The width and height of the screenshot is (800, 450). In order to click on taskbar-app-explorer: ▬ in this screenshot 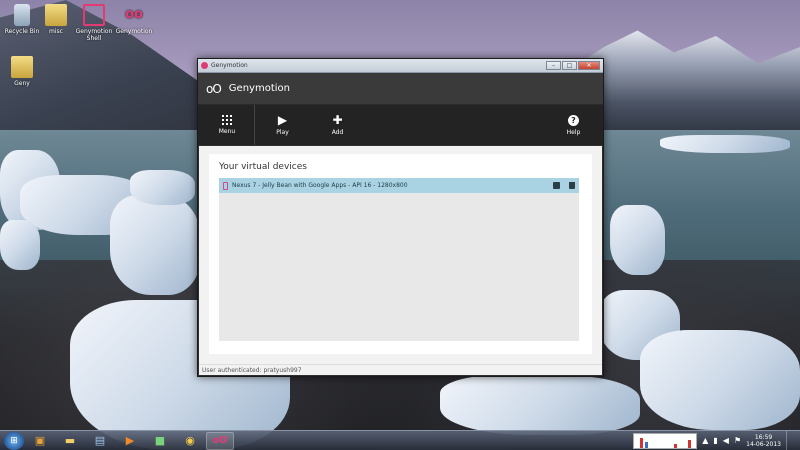, I will do `click(70, 441)`.